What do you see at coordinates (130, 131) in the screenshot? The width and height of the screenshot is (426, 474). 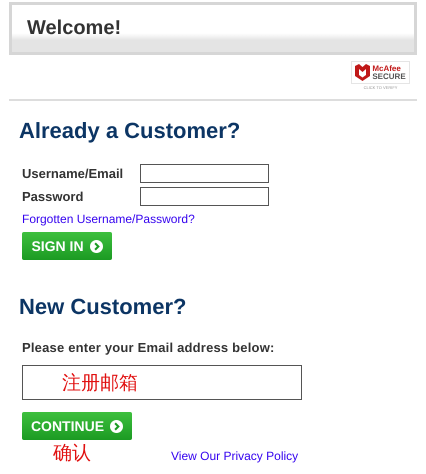 I see `section-heading: Already a Customer?` at bounding box center [130, 131].